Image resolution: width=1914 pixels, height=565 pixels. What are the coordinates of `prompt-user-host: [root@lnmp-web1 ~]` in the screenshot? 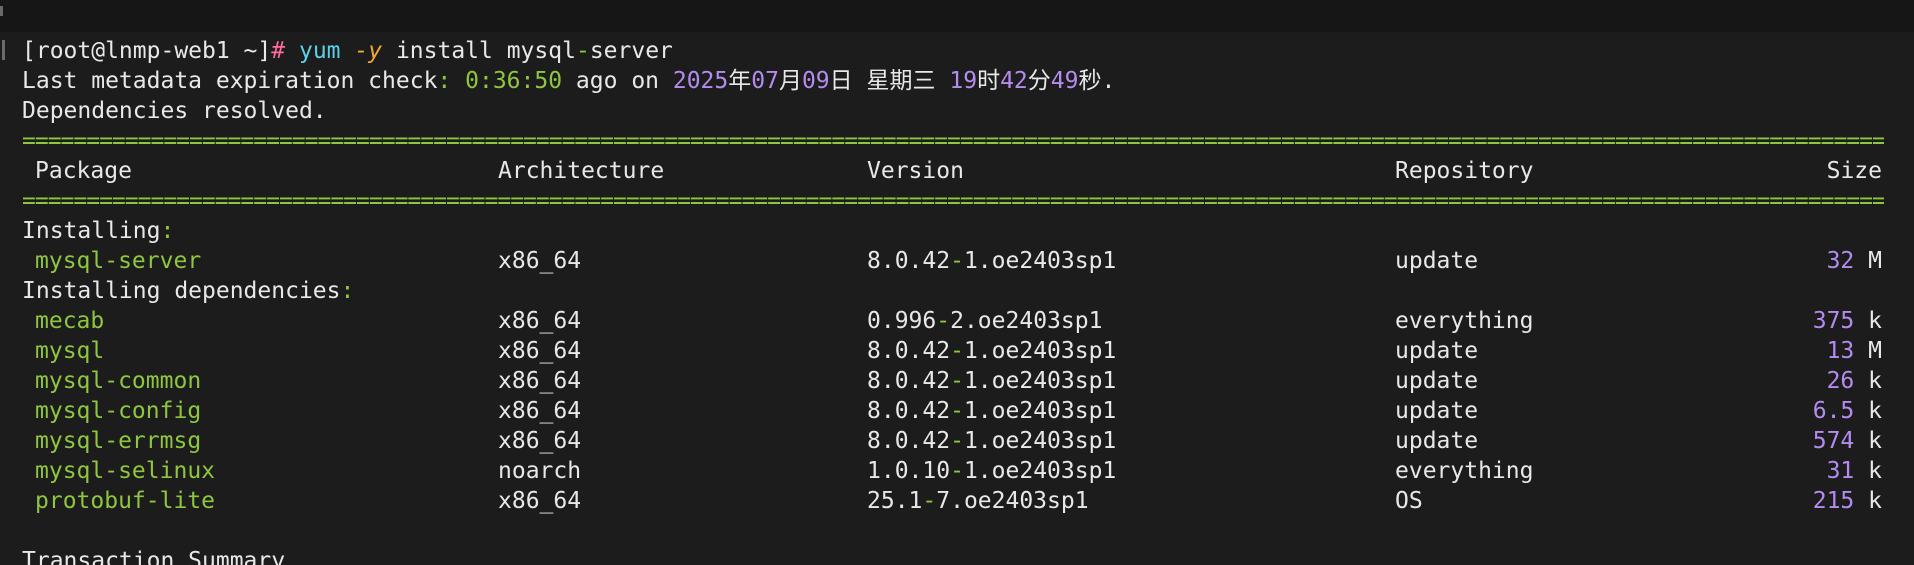 It's located at (147, 51).